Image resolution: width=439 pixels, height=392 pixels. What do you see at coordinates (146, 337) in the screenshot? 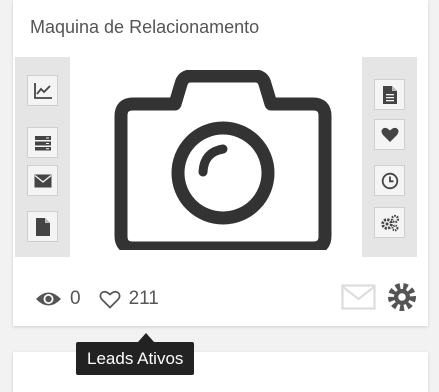
I see `tooltip-arrow` at bounding box center [146, 337].